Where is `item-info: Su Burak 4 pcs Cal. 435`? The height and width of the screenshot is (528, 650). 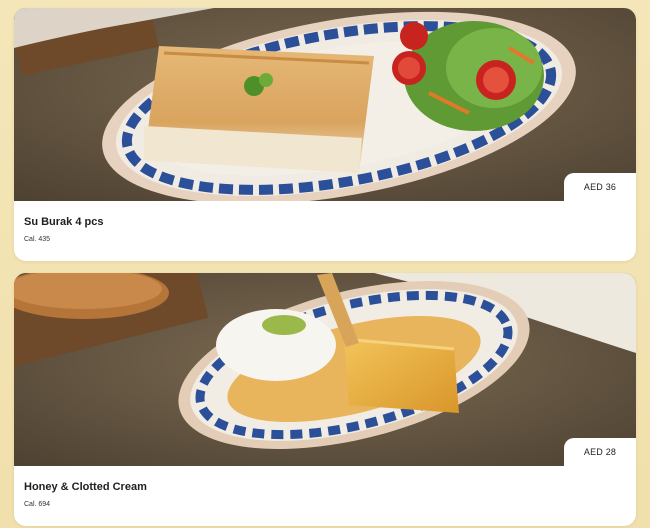
item-info: Su Burak 4 pcs Cal. 435 is located at coordinates (325, 222).